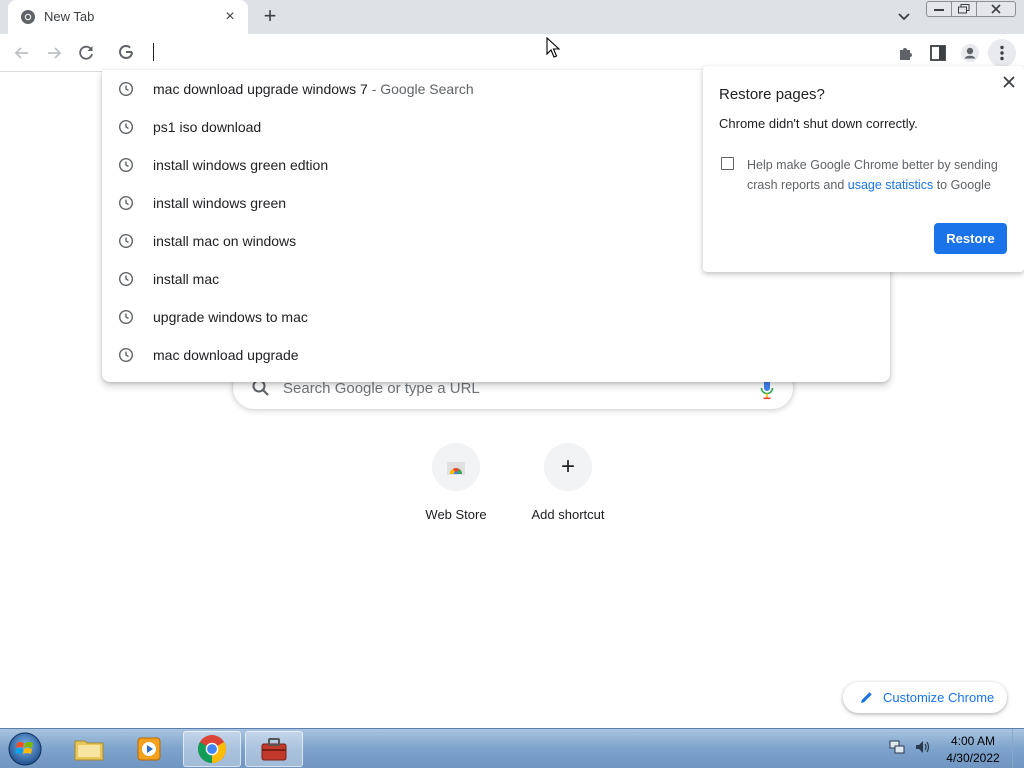 The width and height of the screenshot is (1024, 768). Describe the element at coordinates (381, 388) in the screenshot. I see `search-placeholder: Search Google or type a URL` at that location.